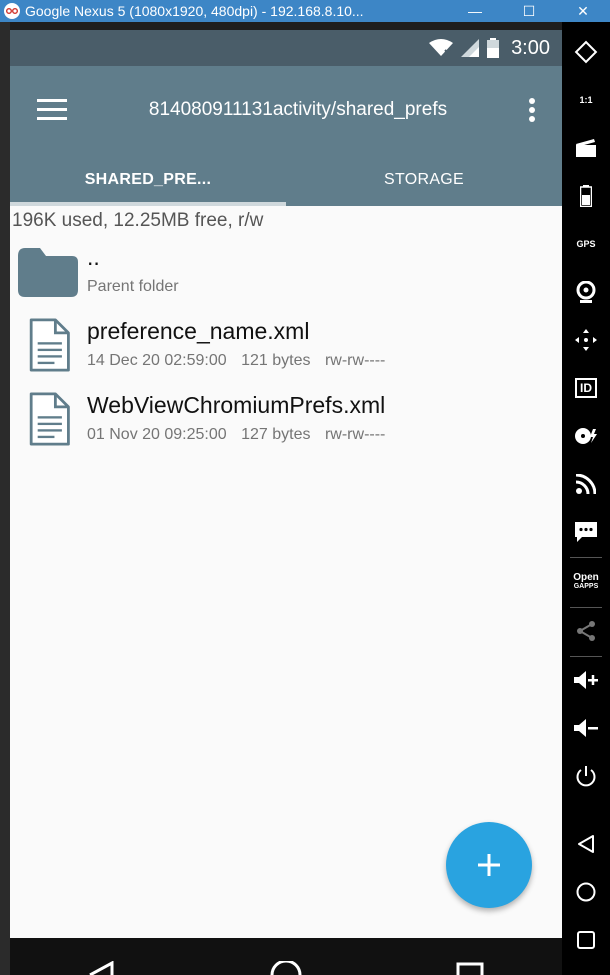  I want to click on add-fab-button, so click(489, 865).